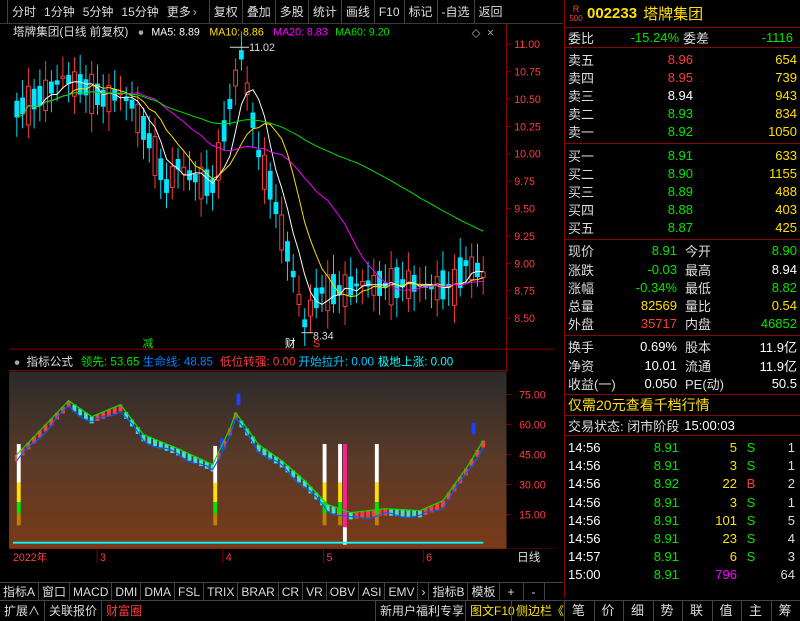  Describe the element at coordinates (791, 447) in the screenshot. I see `tick-count: 1` at that location.